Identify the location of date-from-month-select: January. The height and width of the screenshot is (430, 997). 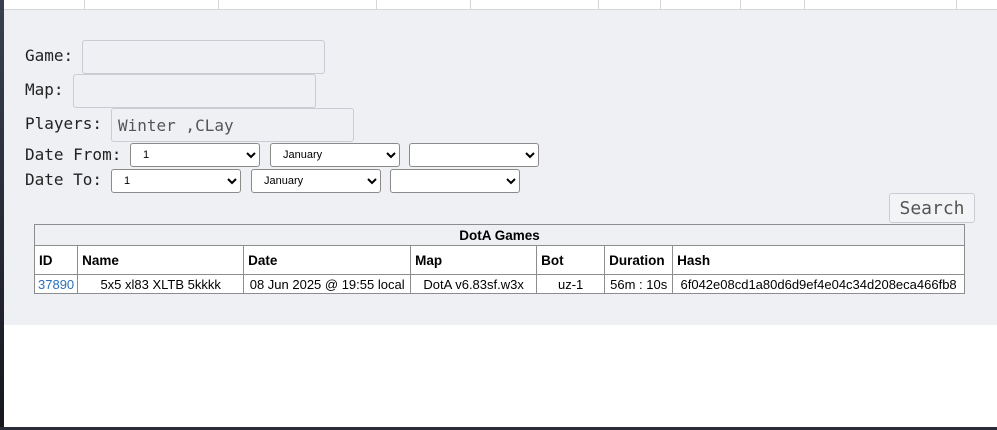
(335, 155).